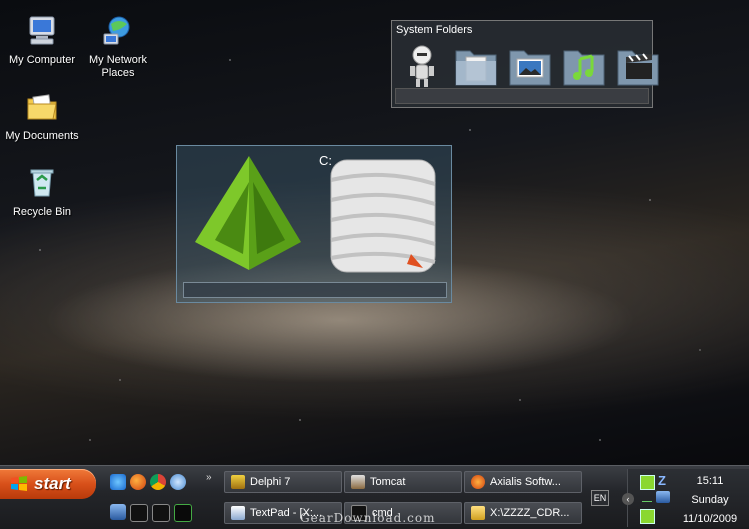 The height and width of the screenshot is (529, 749). I want to click on green-pyramid-icon, so click(246, 214).